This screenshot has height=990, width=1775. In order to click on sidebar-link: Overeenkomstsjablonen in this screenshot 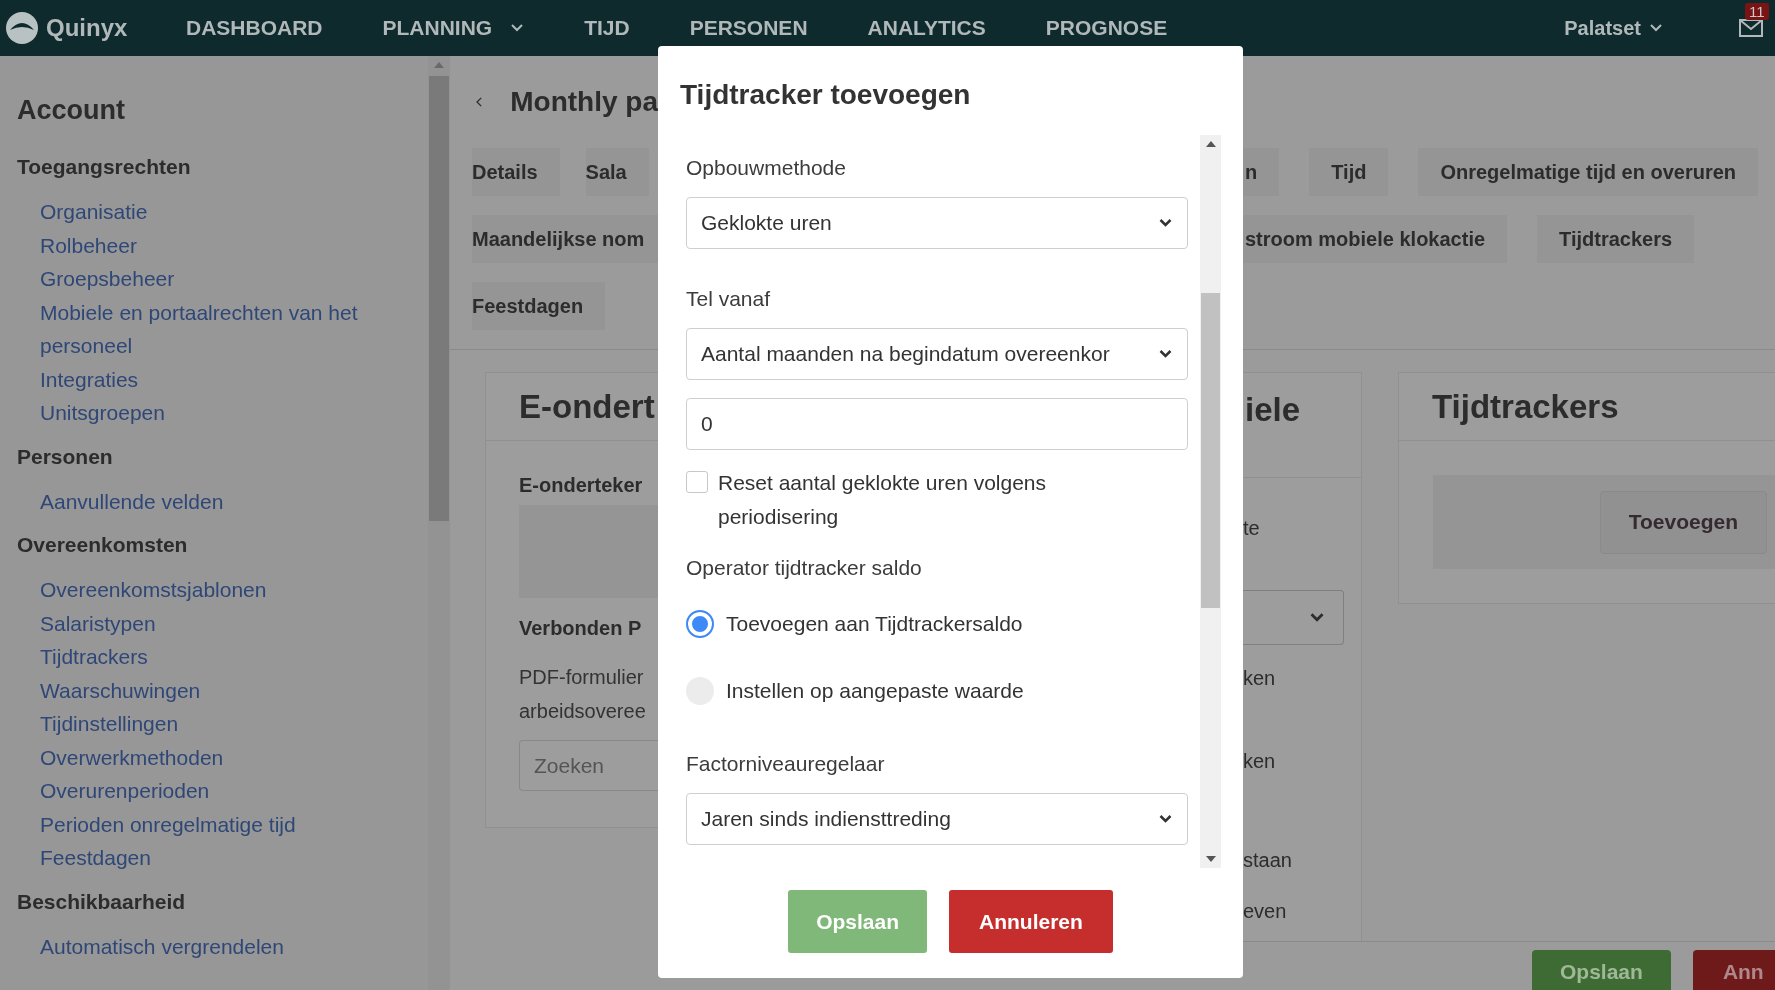, I will do `click(153, 590)`.